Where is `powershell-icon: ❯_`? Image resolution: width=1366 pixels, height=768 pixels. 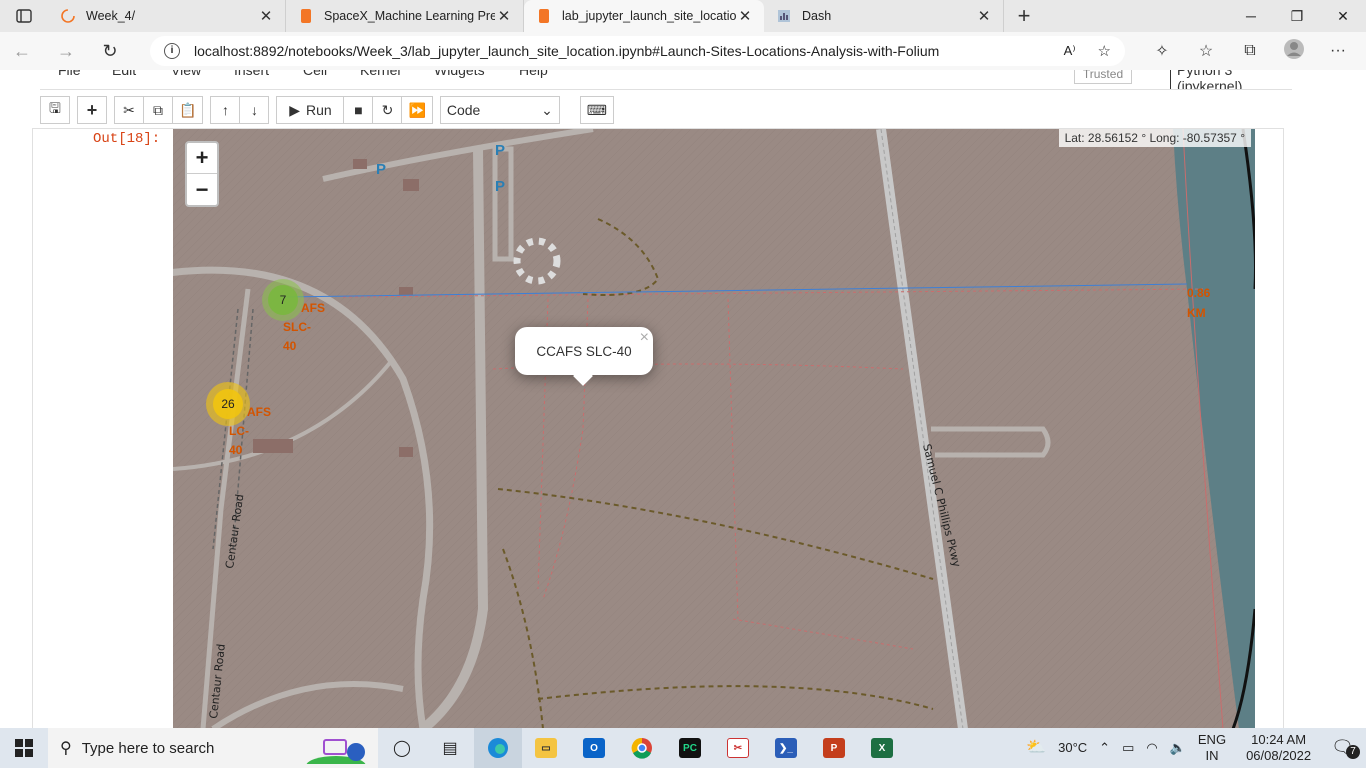 powershell-icon: ❯_ is located at coordinates (786, 748).